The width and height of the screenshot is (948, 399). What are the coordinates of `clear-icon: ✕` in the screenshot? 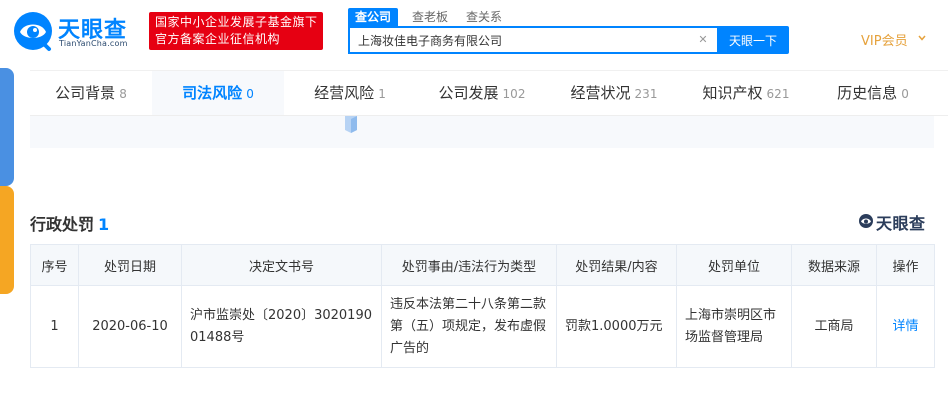 It's located at (703, 40).